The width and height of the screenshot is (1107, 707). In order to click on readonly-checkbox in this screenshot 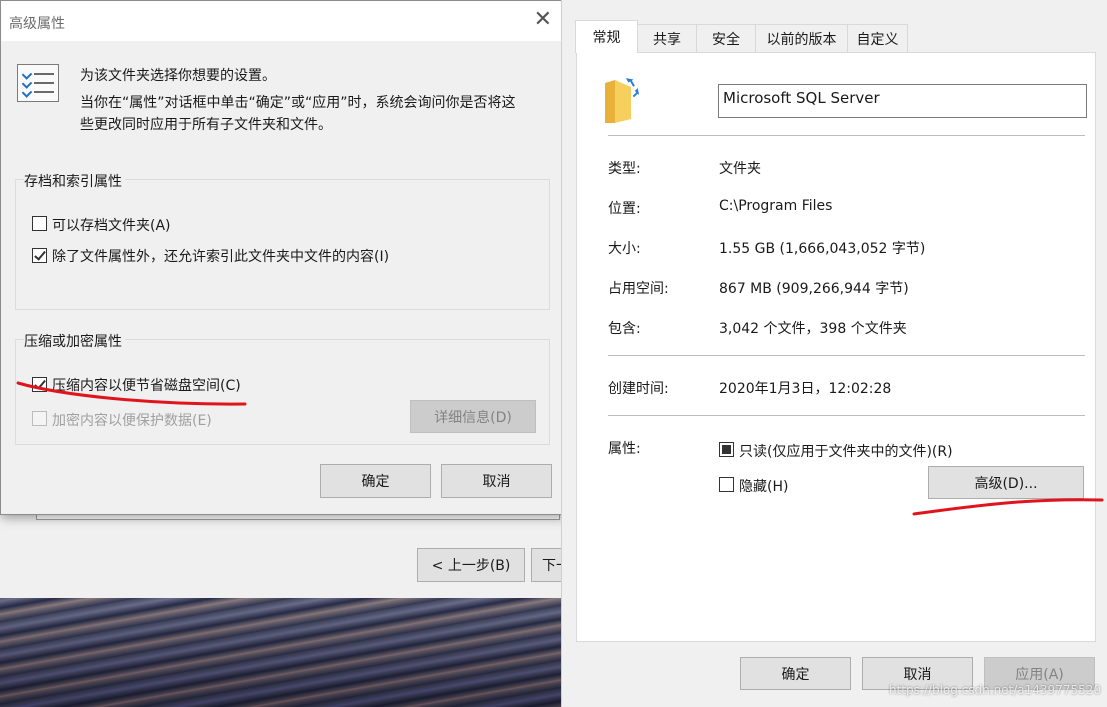, I will do `click(726, 449)`.